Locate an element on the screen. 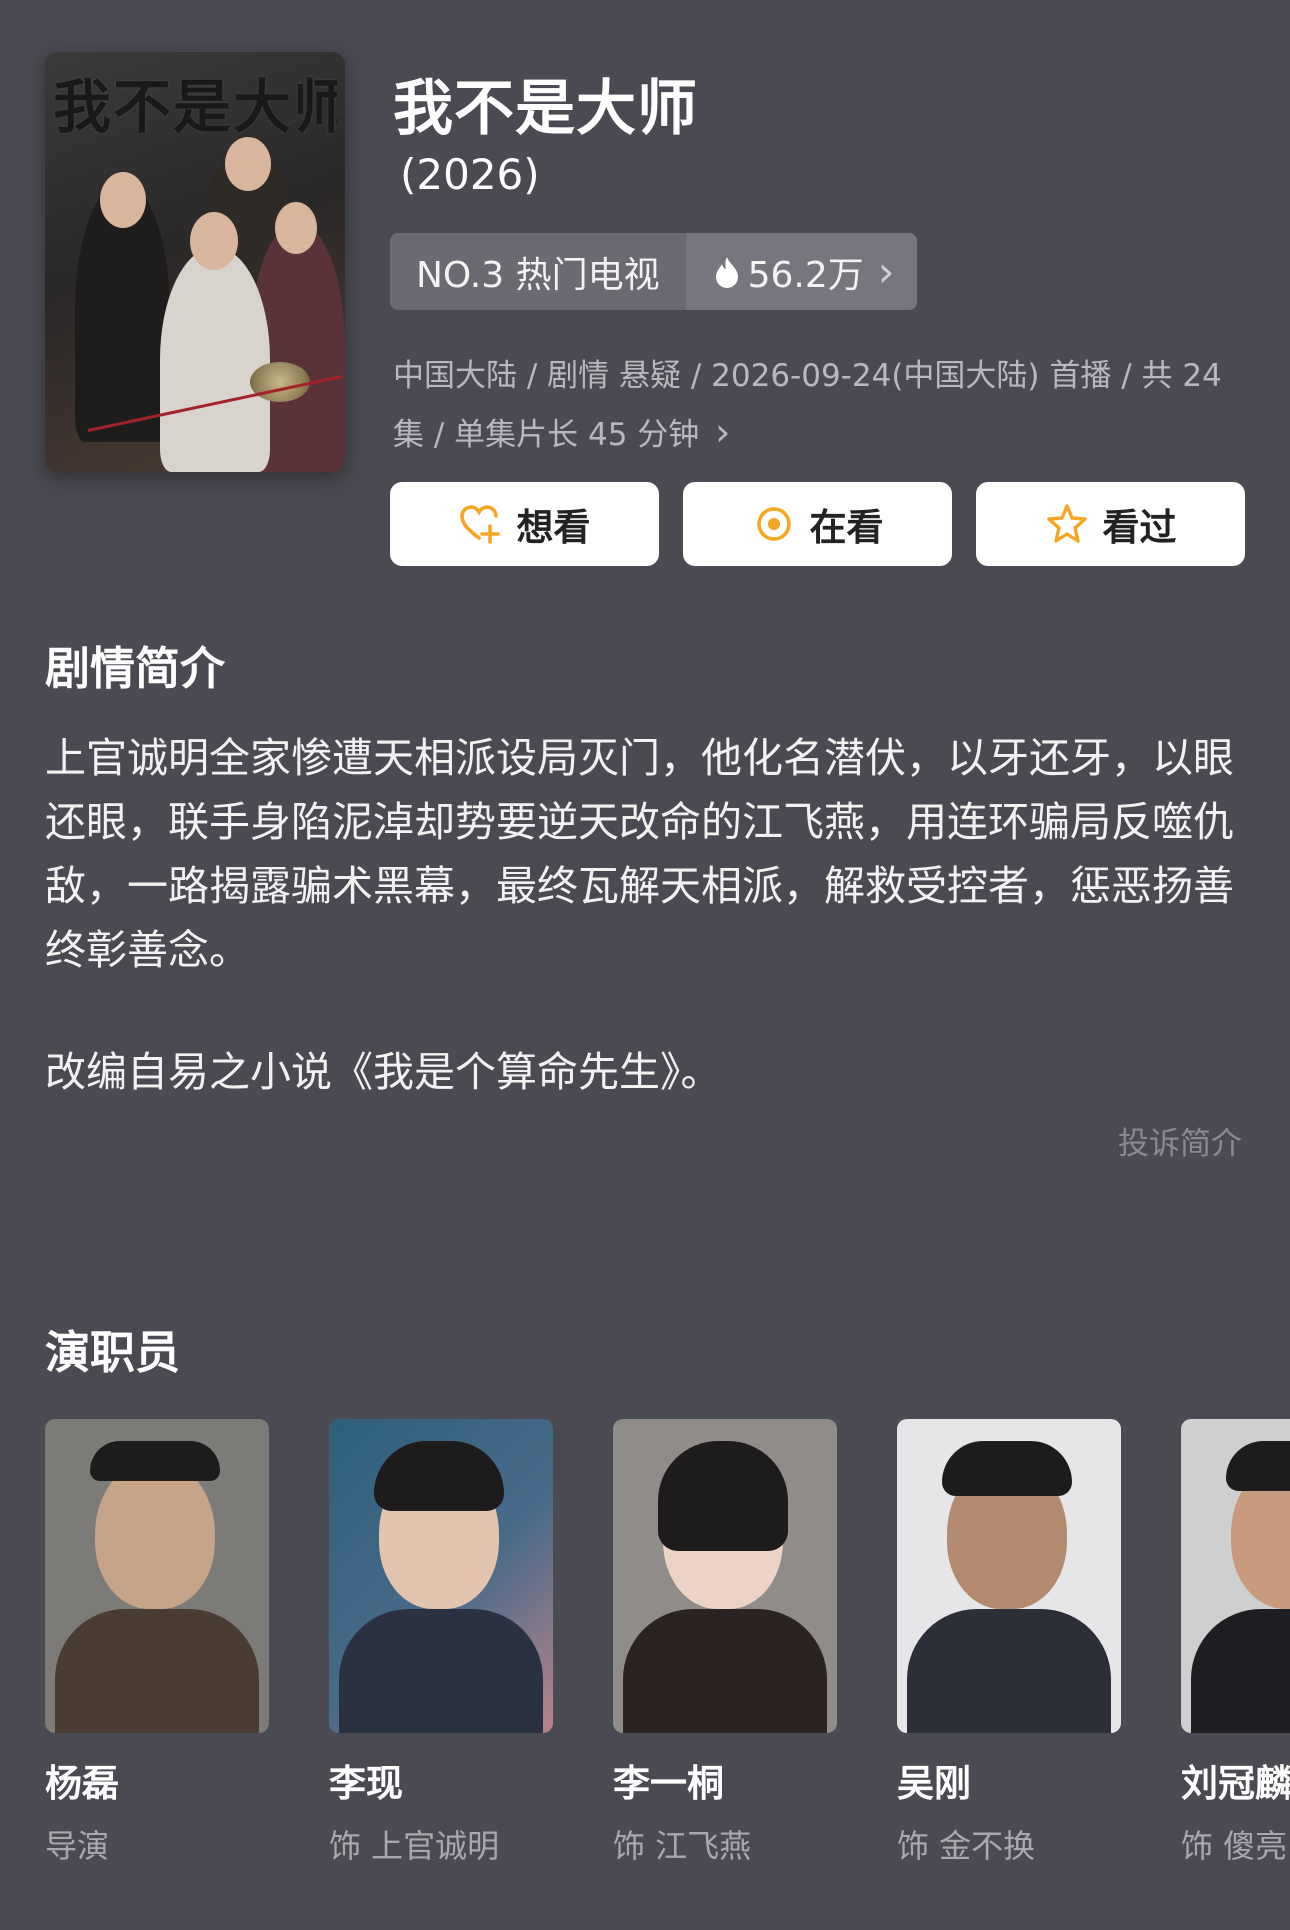  show-title: 我不是大师 is located at coordinates (545, 109).